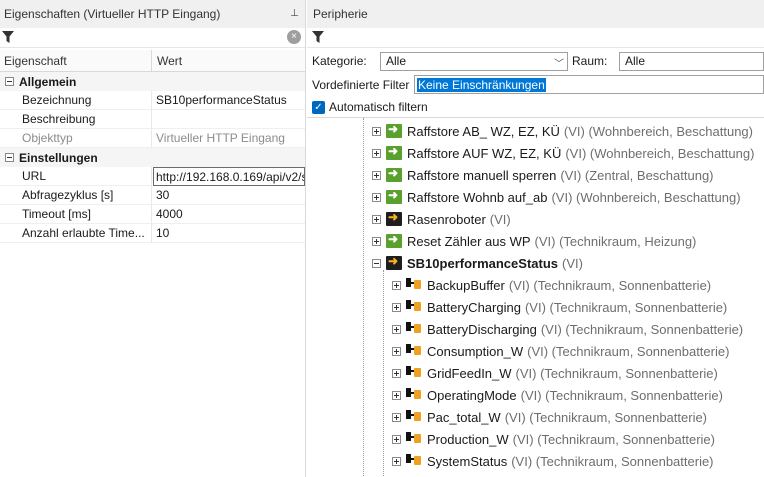  Describe the element at coordinates (152, 138) in the screenshot. I see `property-row-objekttyp: Objekttyp Virtueller HTTP Eingang` at that location.